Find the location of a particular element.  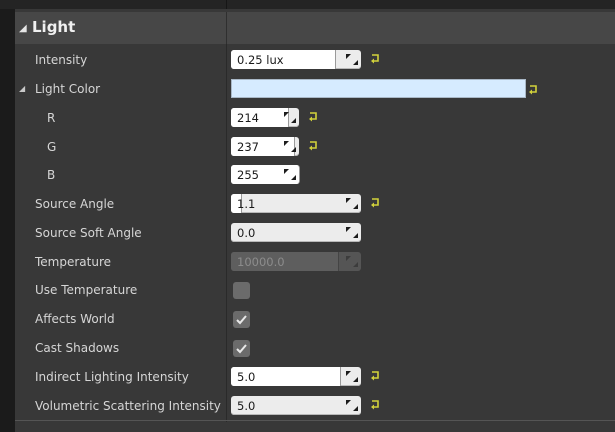

property-row-use-temperature: Use Temperature is located at coordinates (315, 290).